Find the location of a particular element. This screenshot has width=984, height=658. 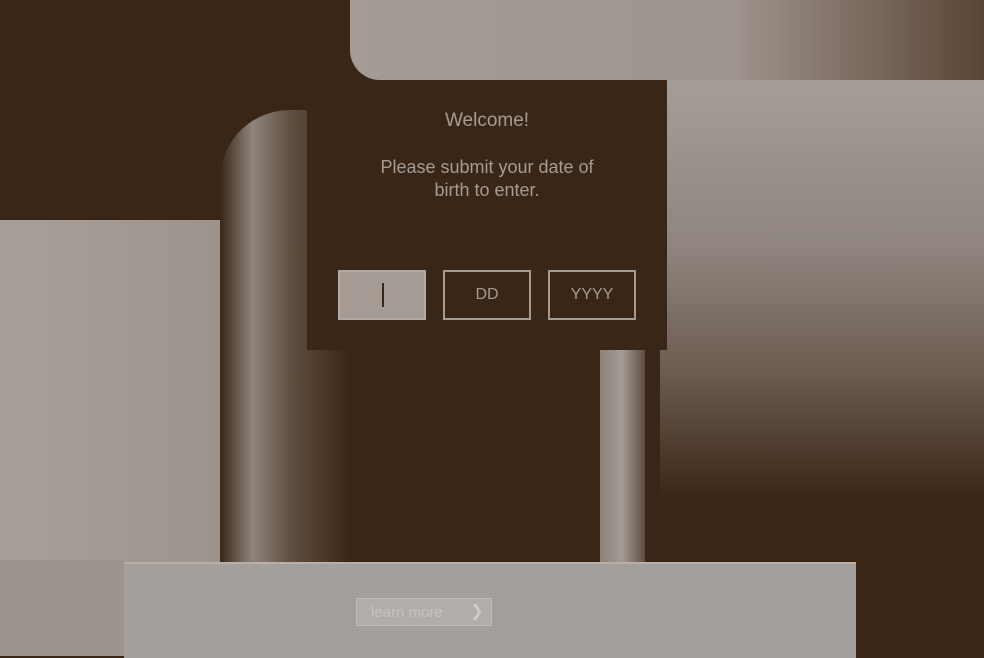

promo-banner: learn more ❯ is located at coordinates (490, 610).